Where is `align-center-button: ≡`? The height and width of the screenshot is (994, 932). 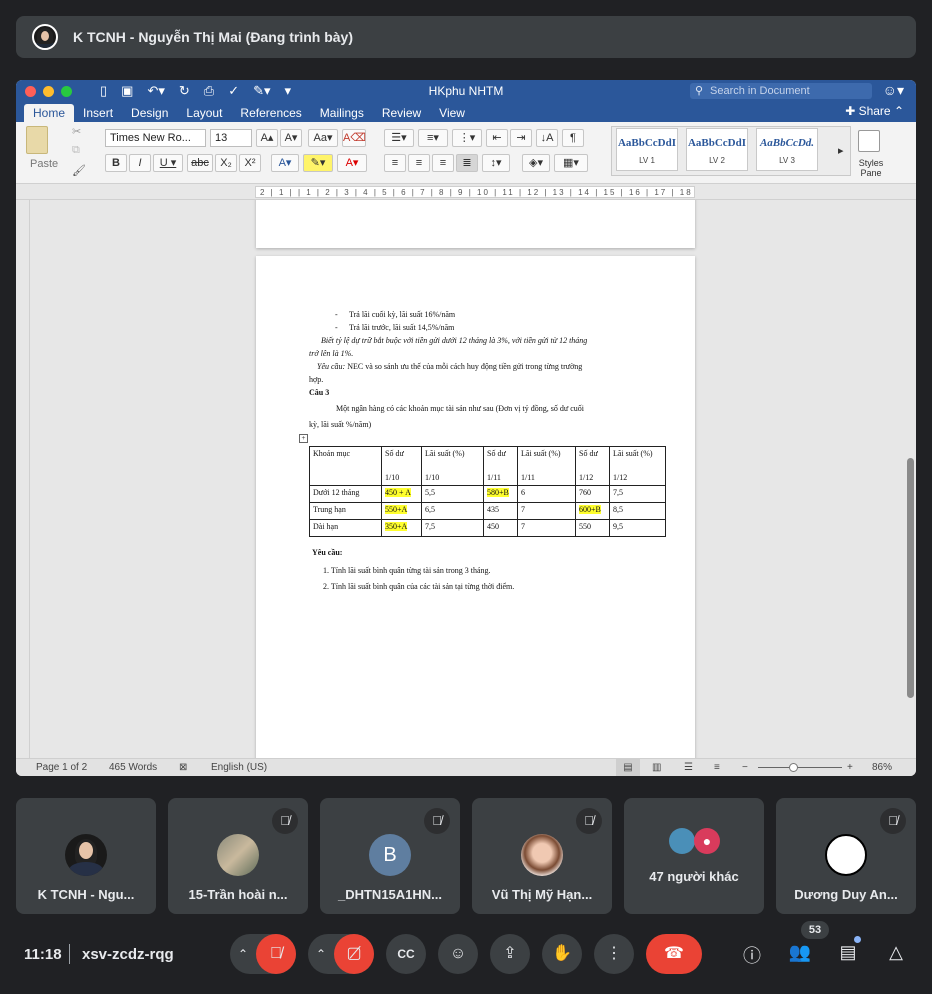 align-center-button: ≡ is located at coordinates (419, 163).